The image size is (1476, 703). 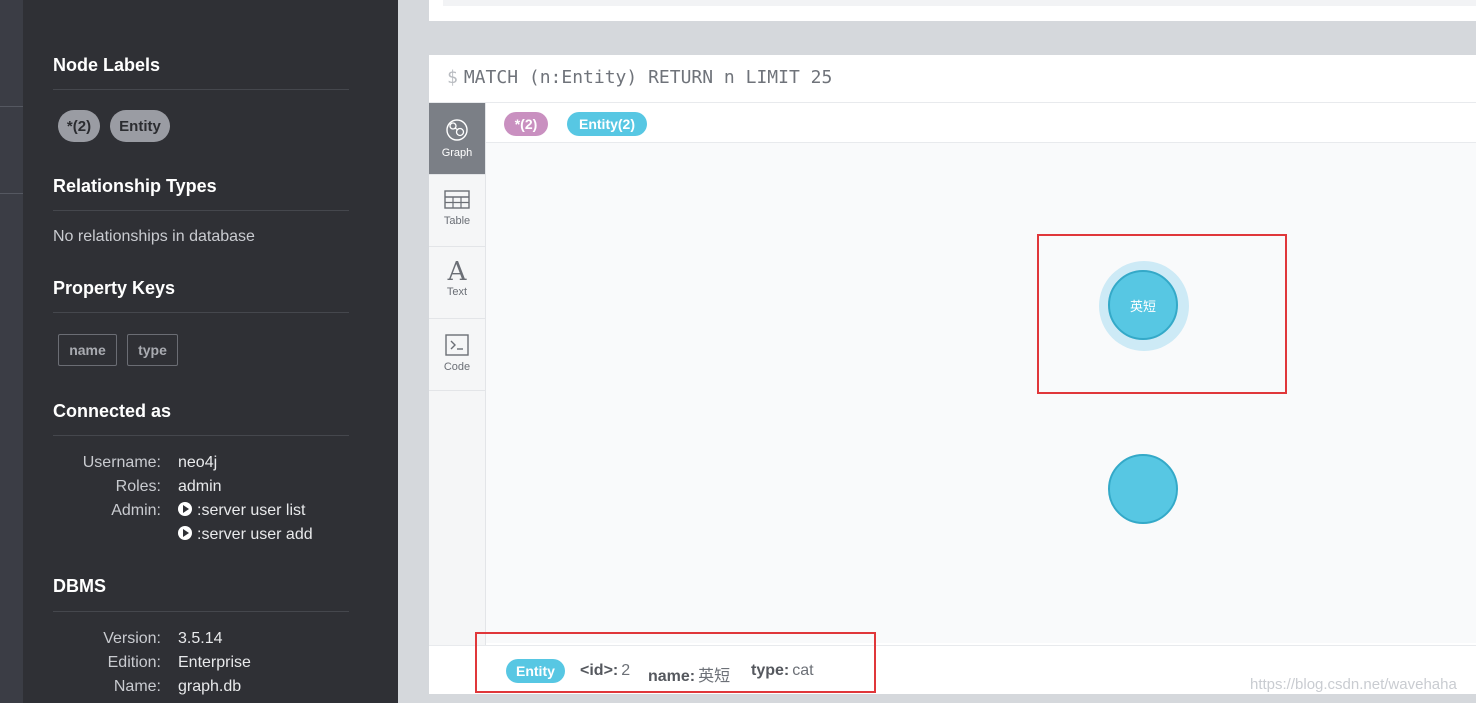 What do you see at coordinates (200, 486) in the screenshot?
I see `roles-value: admin` at bounding box center [200, 486].